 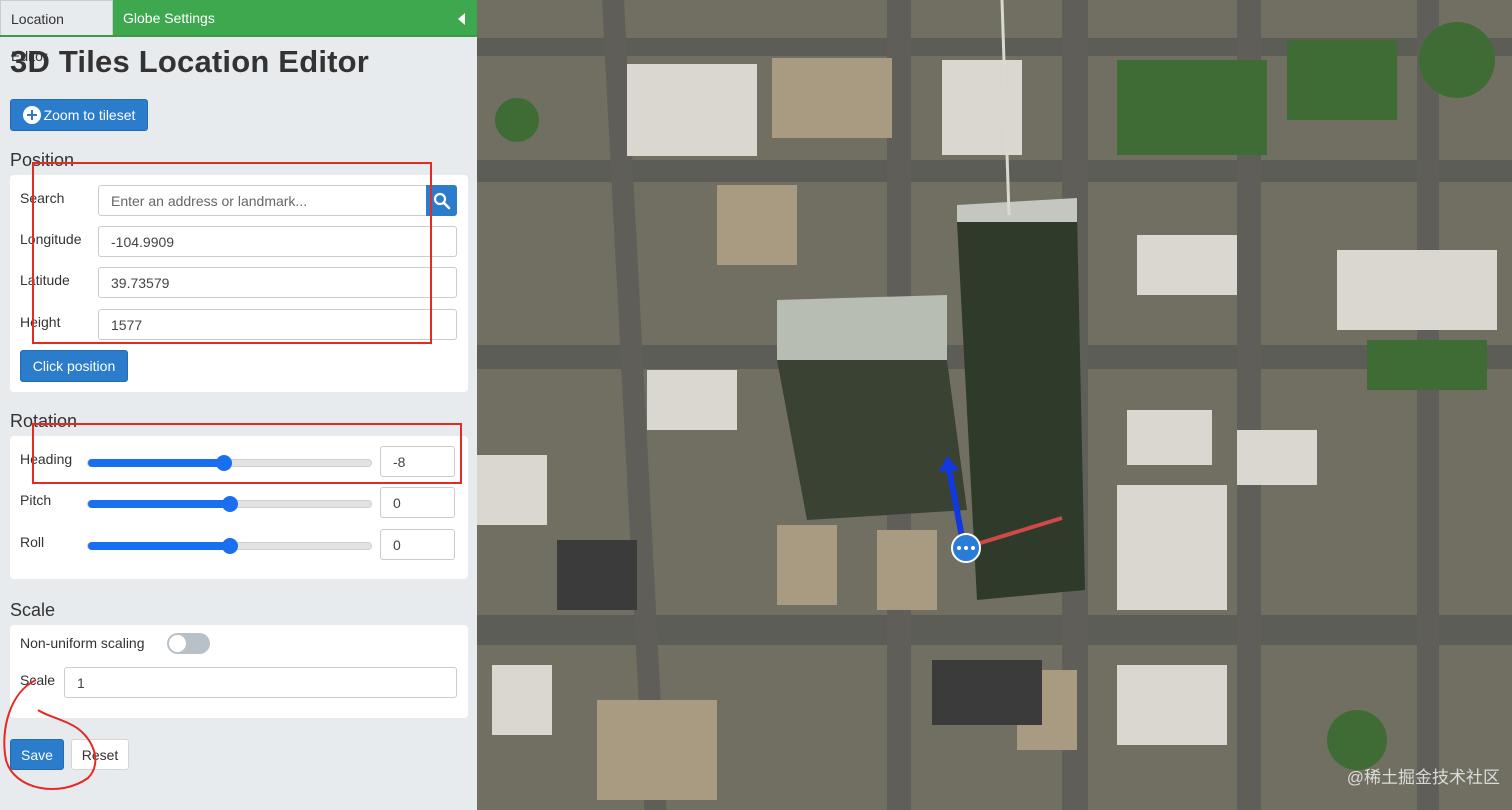 I want to click on heading-slider-fill, so click(x=156, y=463).